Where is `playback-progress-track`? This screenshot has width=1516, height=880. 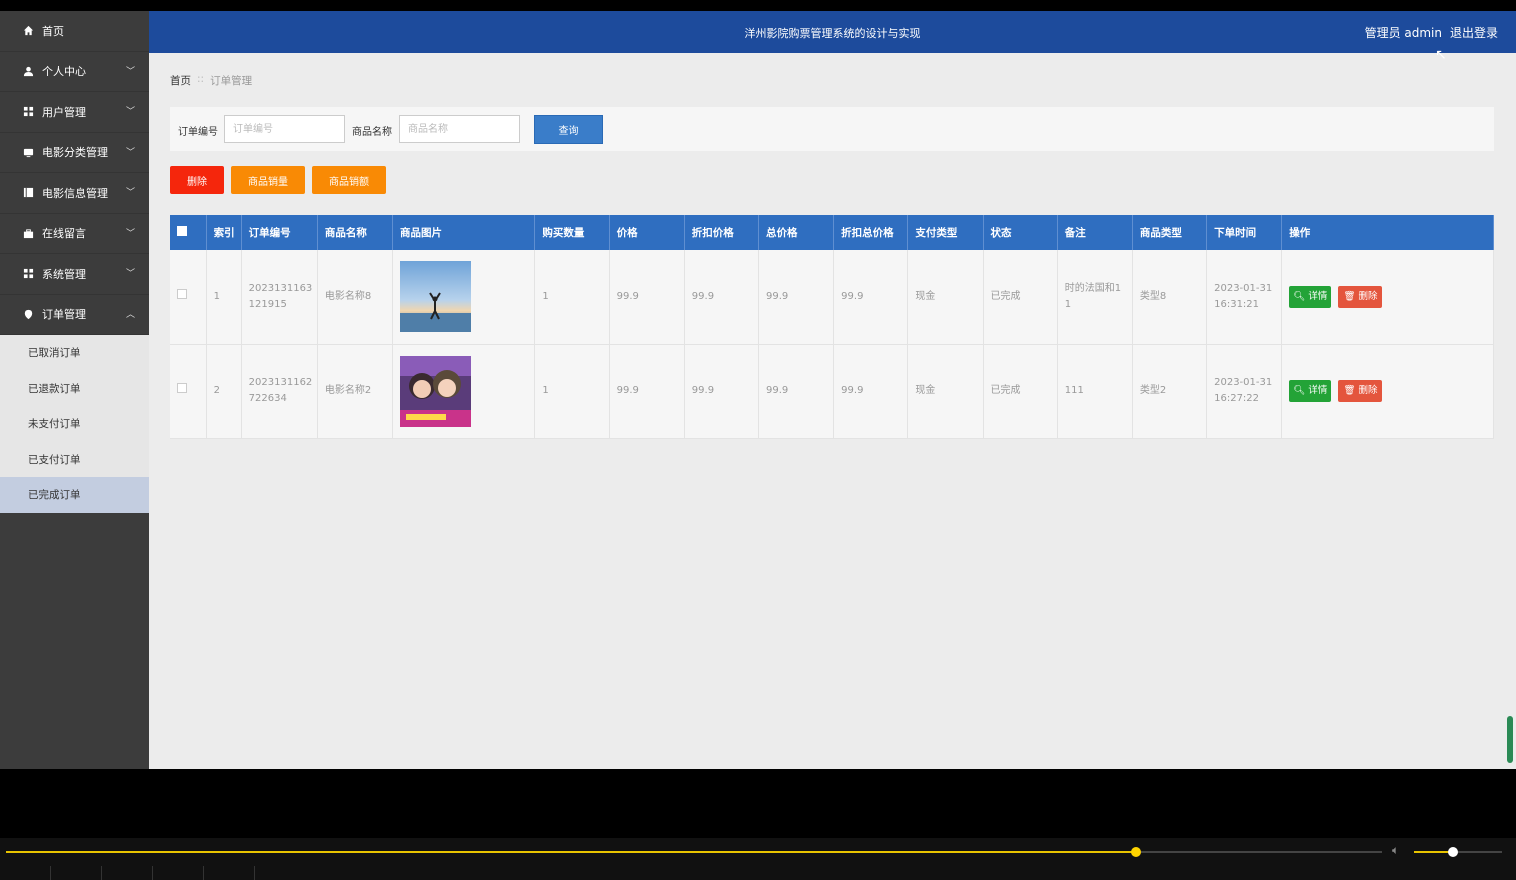 playback-progress-track is located at coordinates (694, 852).